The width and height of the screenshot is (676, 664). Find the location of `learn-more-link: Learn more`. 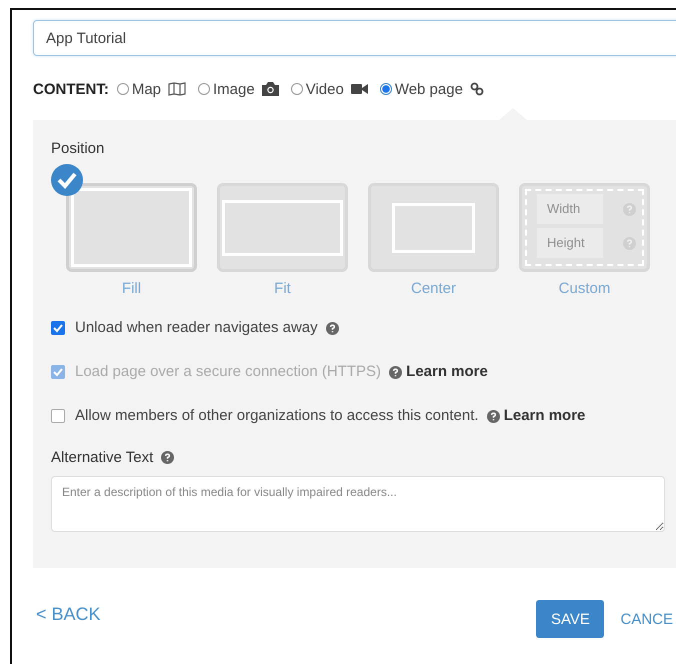

learn-more-link: Learn more is located at coordinates (545, 415).